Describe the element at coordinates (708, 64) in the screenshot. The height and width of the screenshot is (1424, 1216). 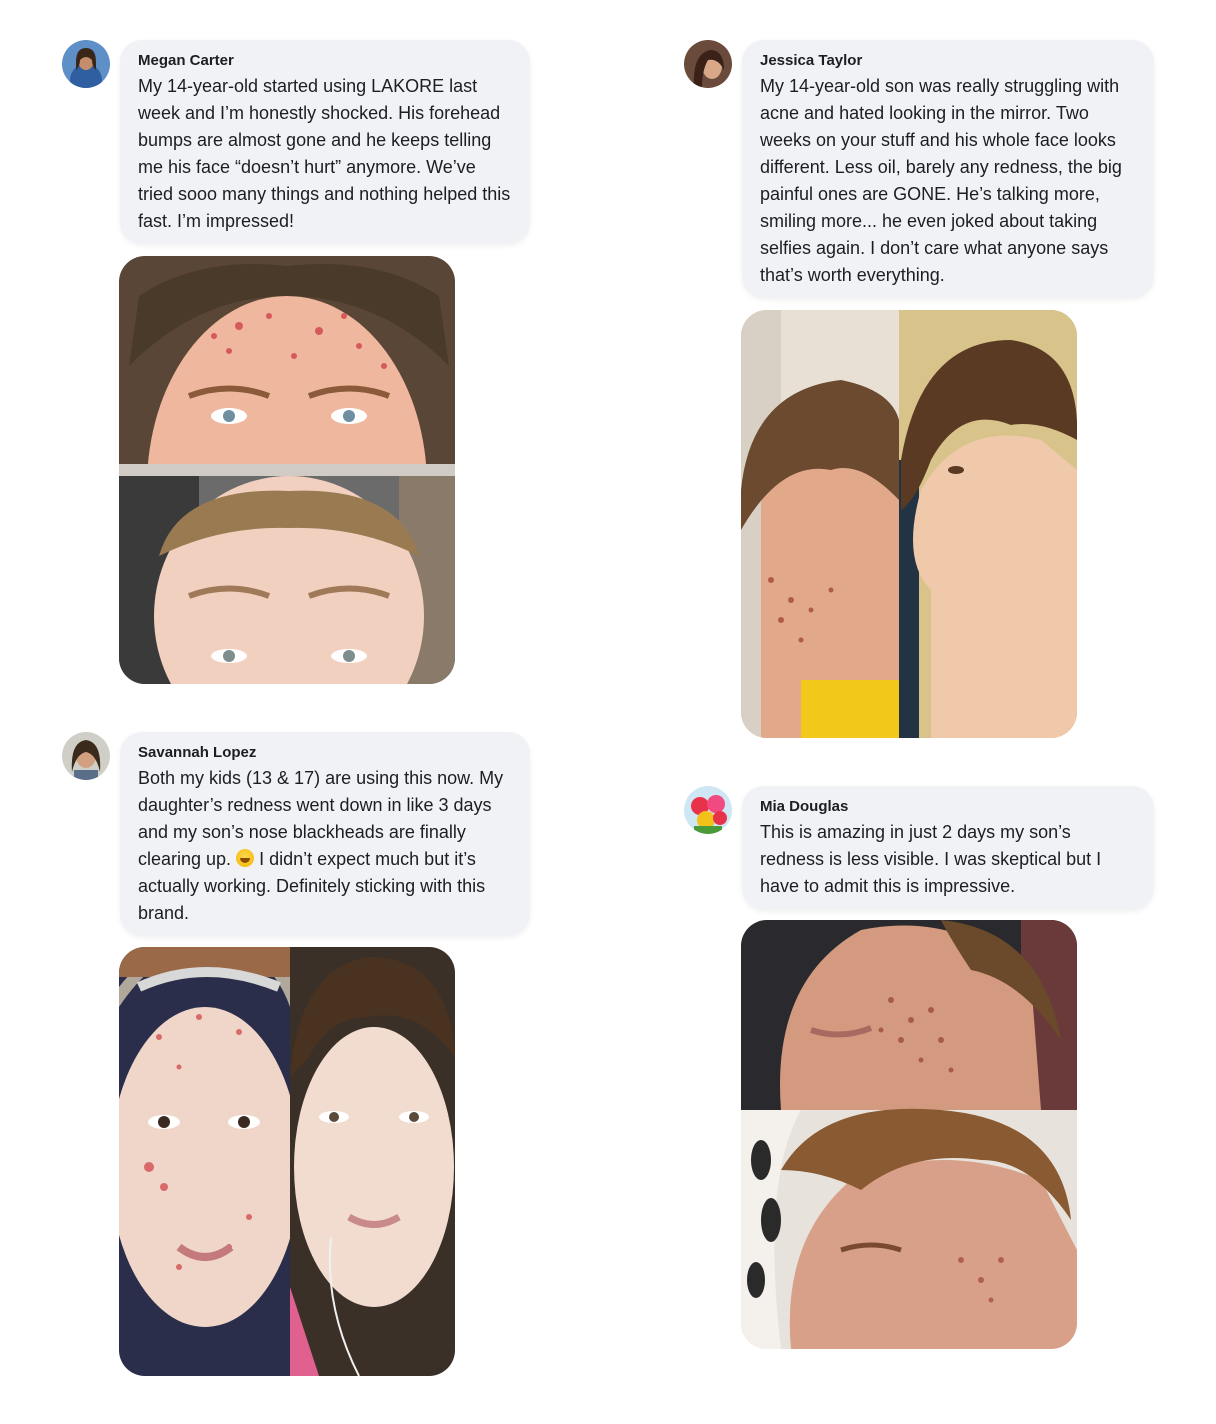
I see `avatar-jessica-taylor` at that location.